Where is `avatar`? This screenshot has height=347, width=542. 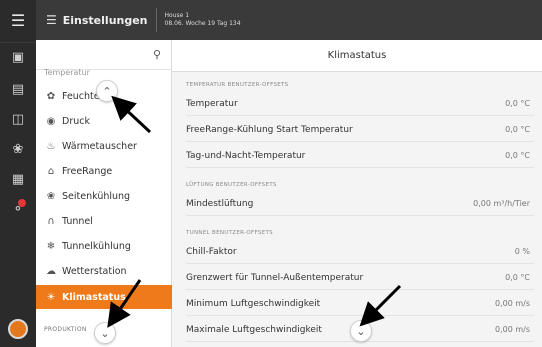 avatar is located at coordinates (18, 329).